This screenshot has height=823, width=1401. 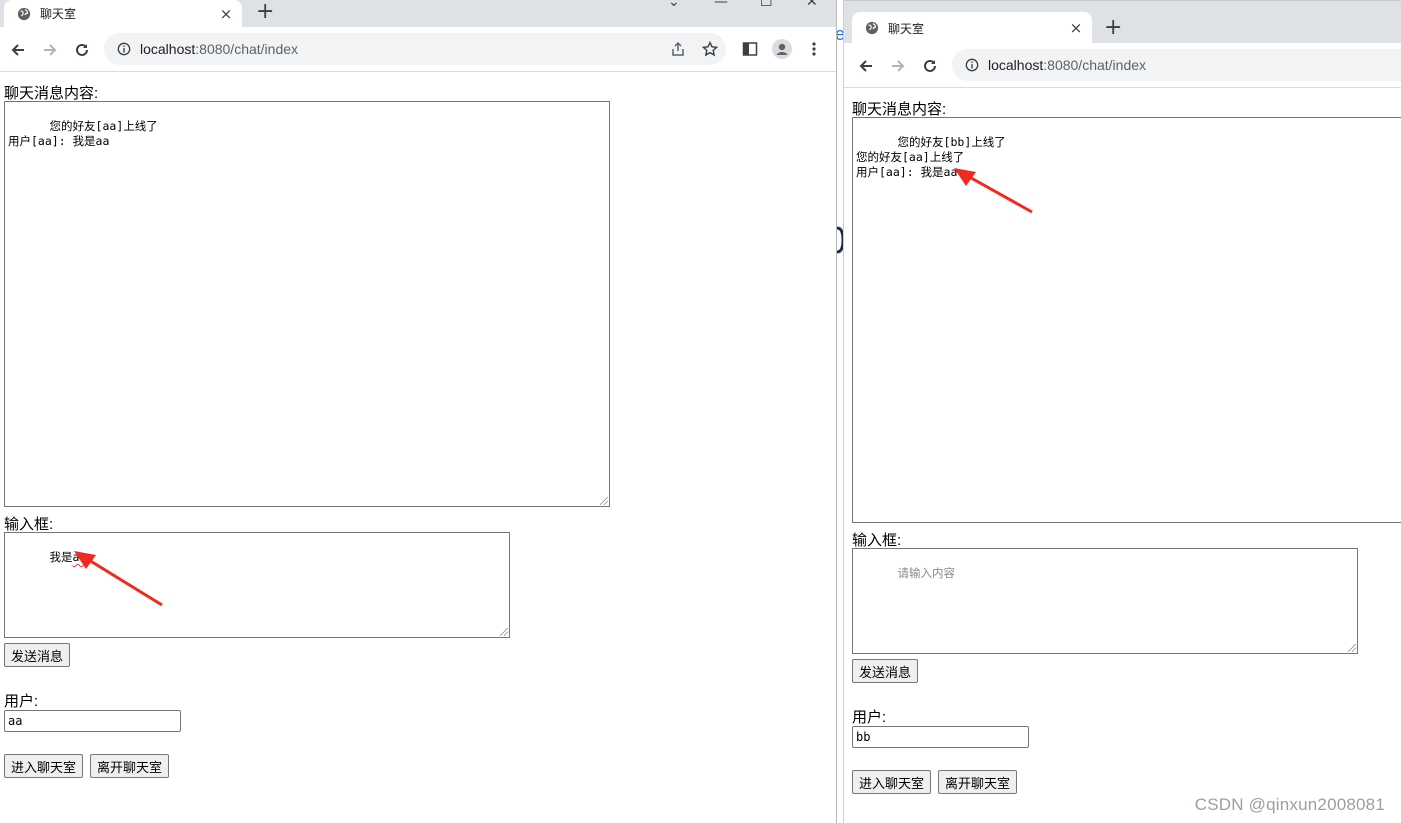 I want to click on share-icon, so click(x=678, y=49).